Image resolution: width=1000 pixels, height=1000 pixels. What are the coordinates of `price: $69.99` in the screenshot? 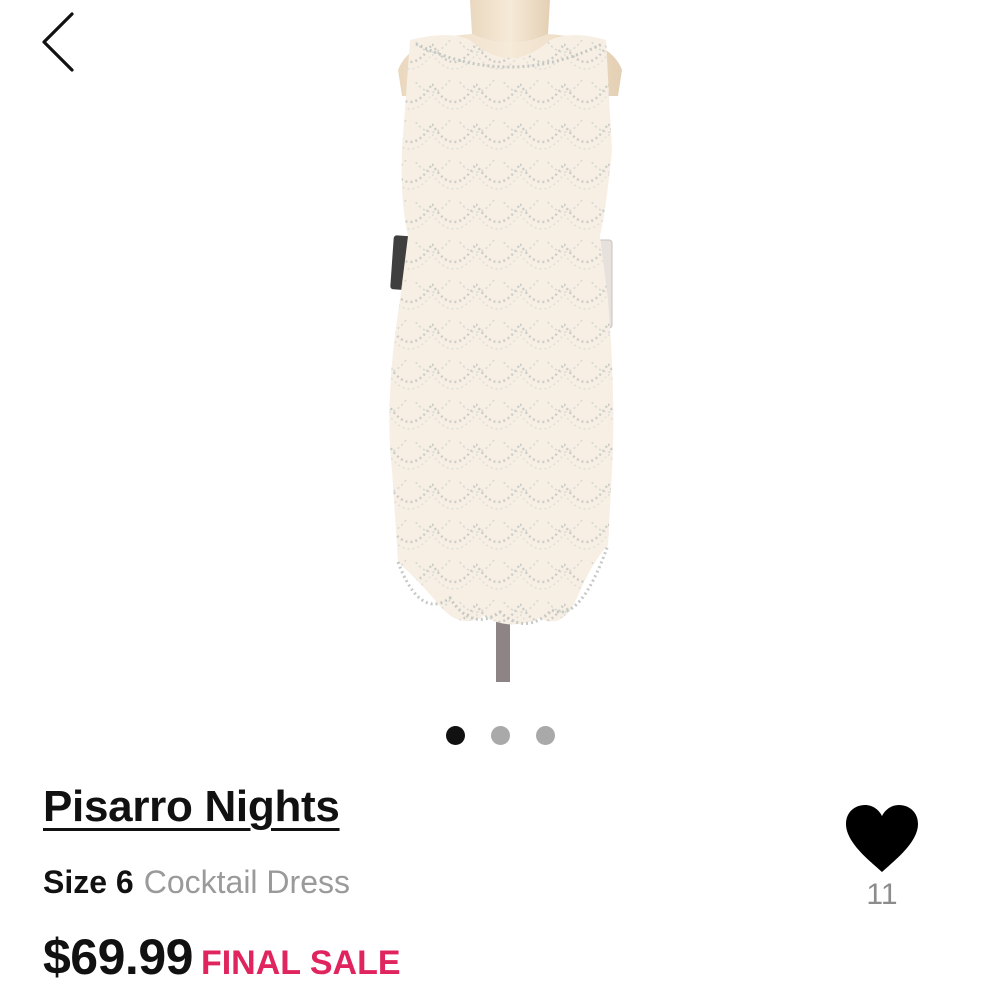 It's located at (118, 957).